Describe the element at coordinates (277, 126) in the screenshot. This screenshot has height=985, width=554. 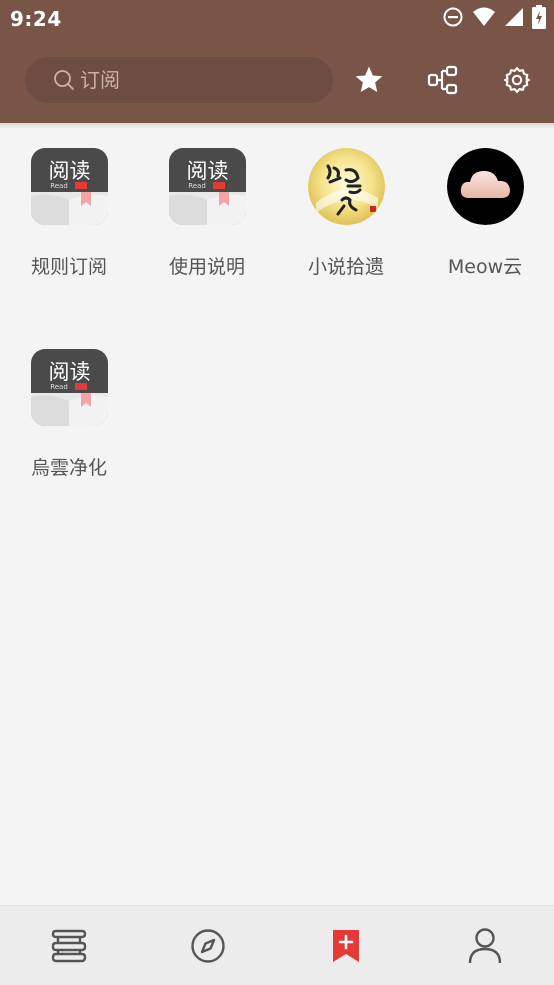
I see `header-shadow` at that location.